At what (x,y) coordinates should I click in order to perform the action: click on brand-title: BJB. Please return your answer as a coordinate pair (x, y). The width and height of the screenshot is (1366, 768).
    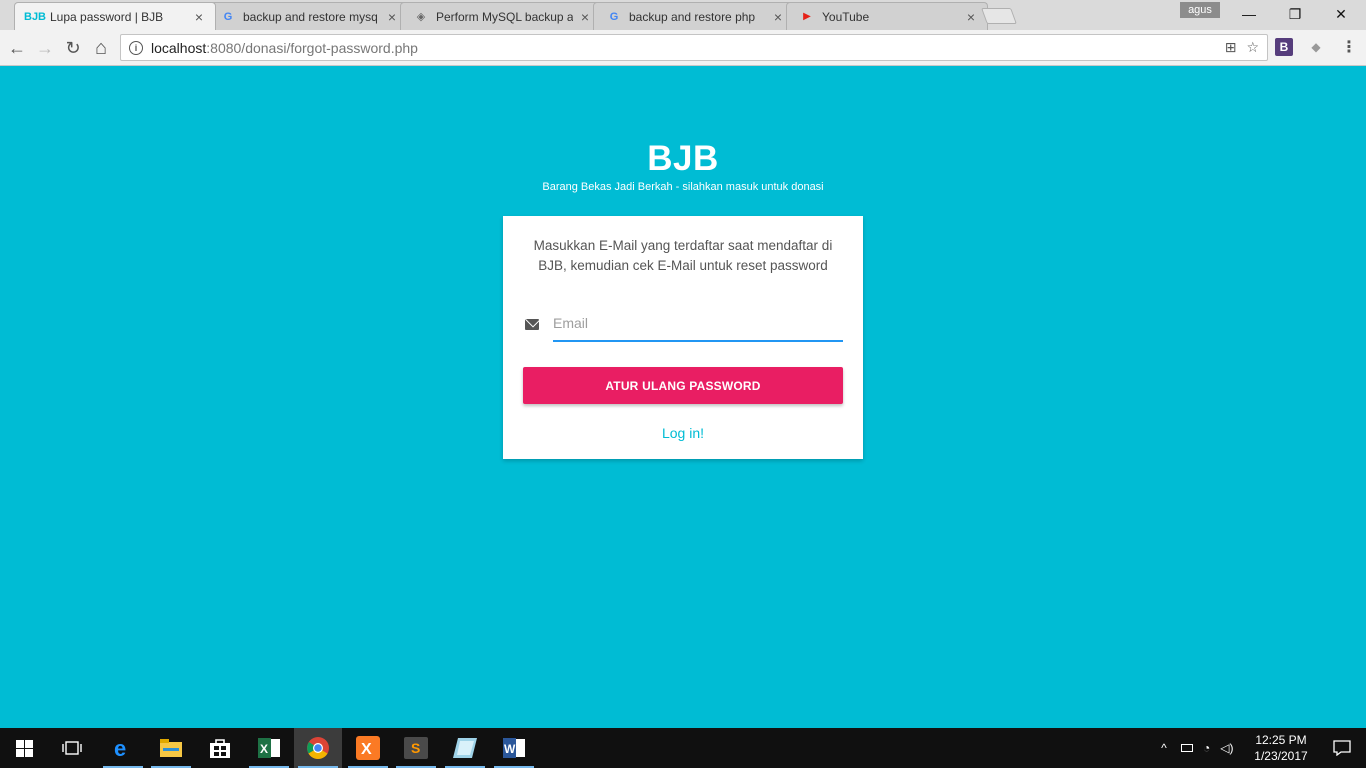
    Looking at the image, I should click on (683, 158).